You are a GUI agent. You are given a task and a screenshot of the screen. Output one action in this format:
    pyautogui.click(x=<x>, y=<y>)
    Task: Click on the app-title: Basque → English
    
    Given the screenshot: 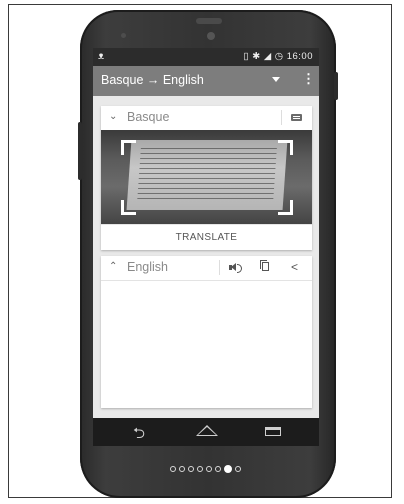 What is the action you would take?
    pyautogui.click(x=152, y=80)
    